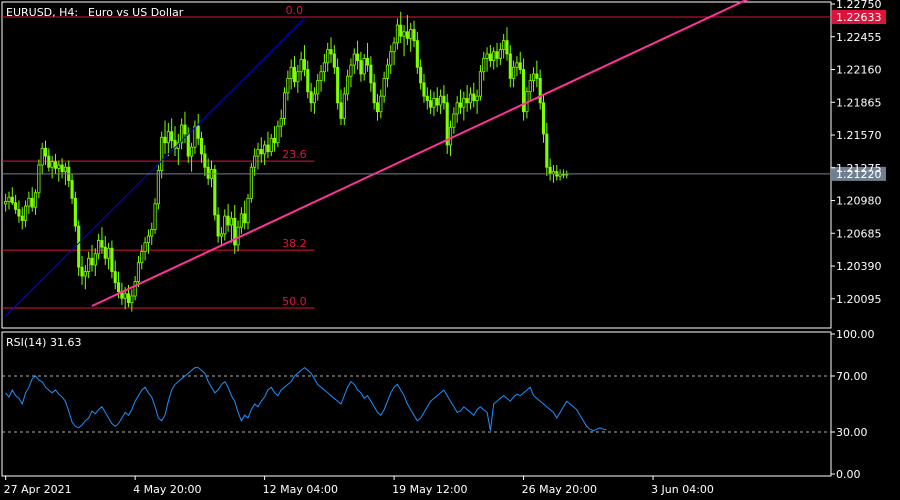  What do you see at coordinates (852, 376) in the screenshot?
I see `rsi-tick-label: 70.00` at bounding box center [852, 376].